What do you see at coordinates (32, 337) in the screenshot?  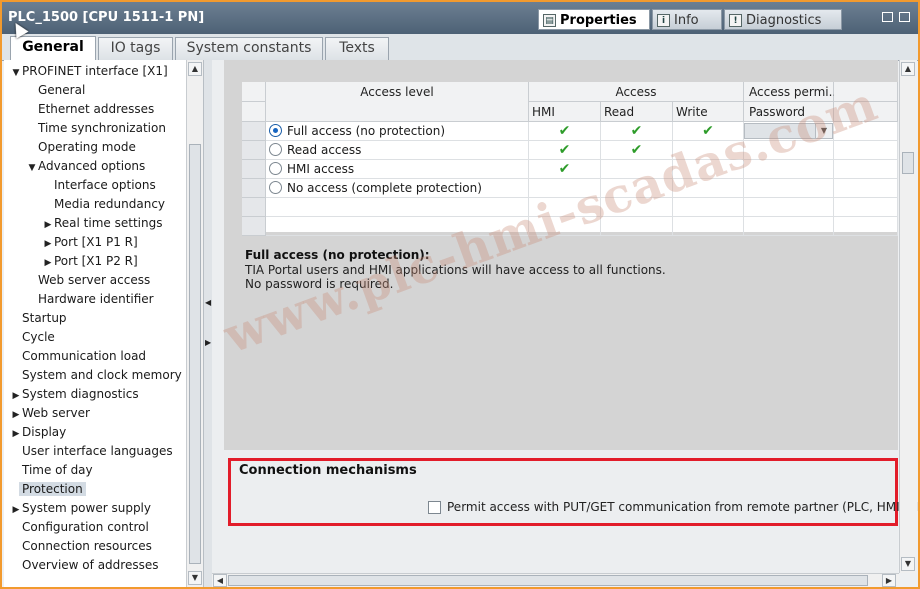 I see `tree-item: Cycle` at bounding box center [32, 337].